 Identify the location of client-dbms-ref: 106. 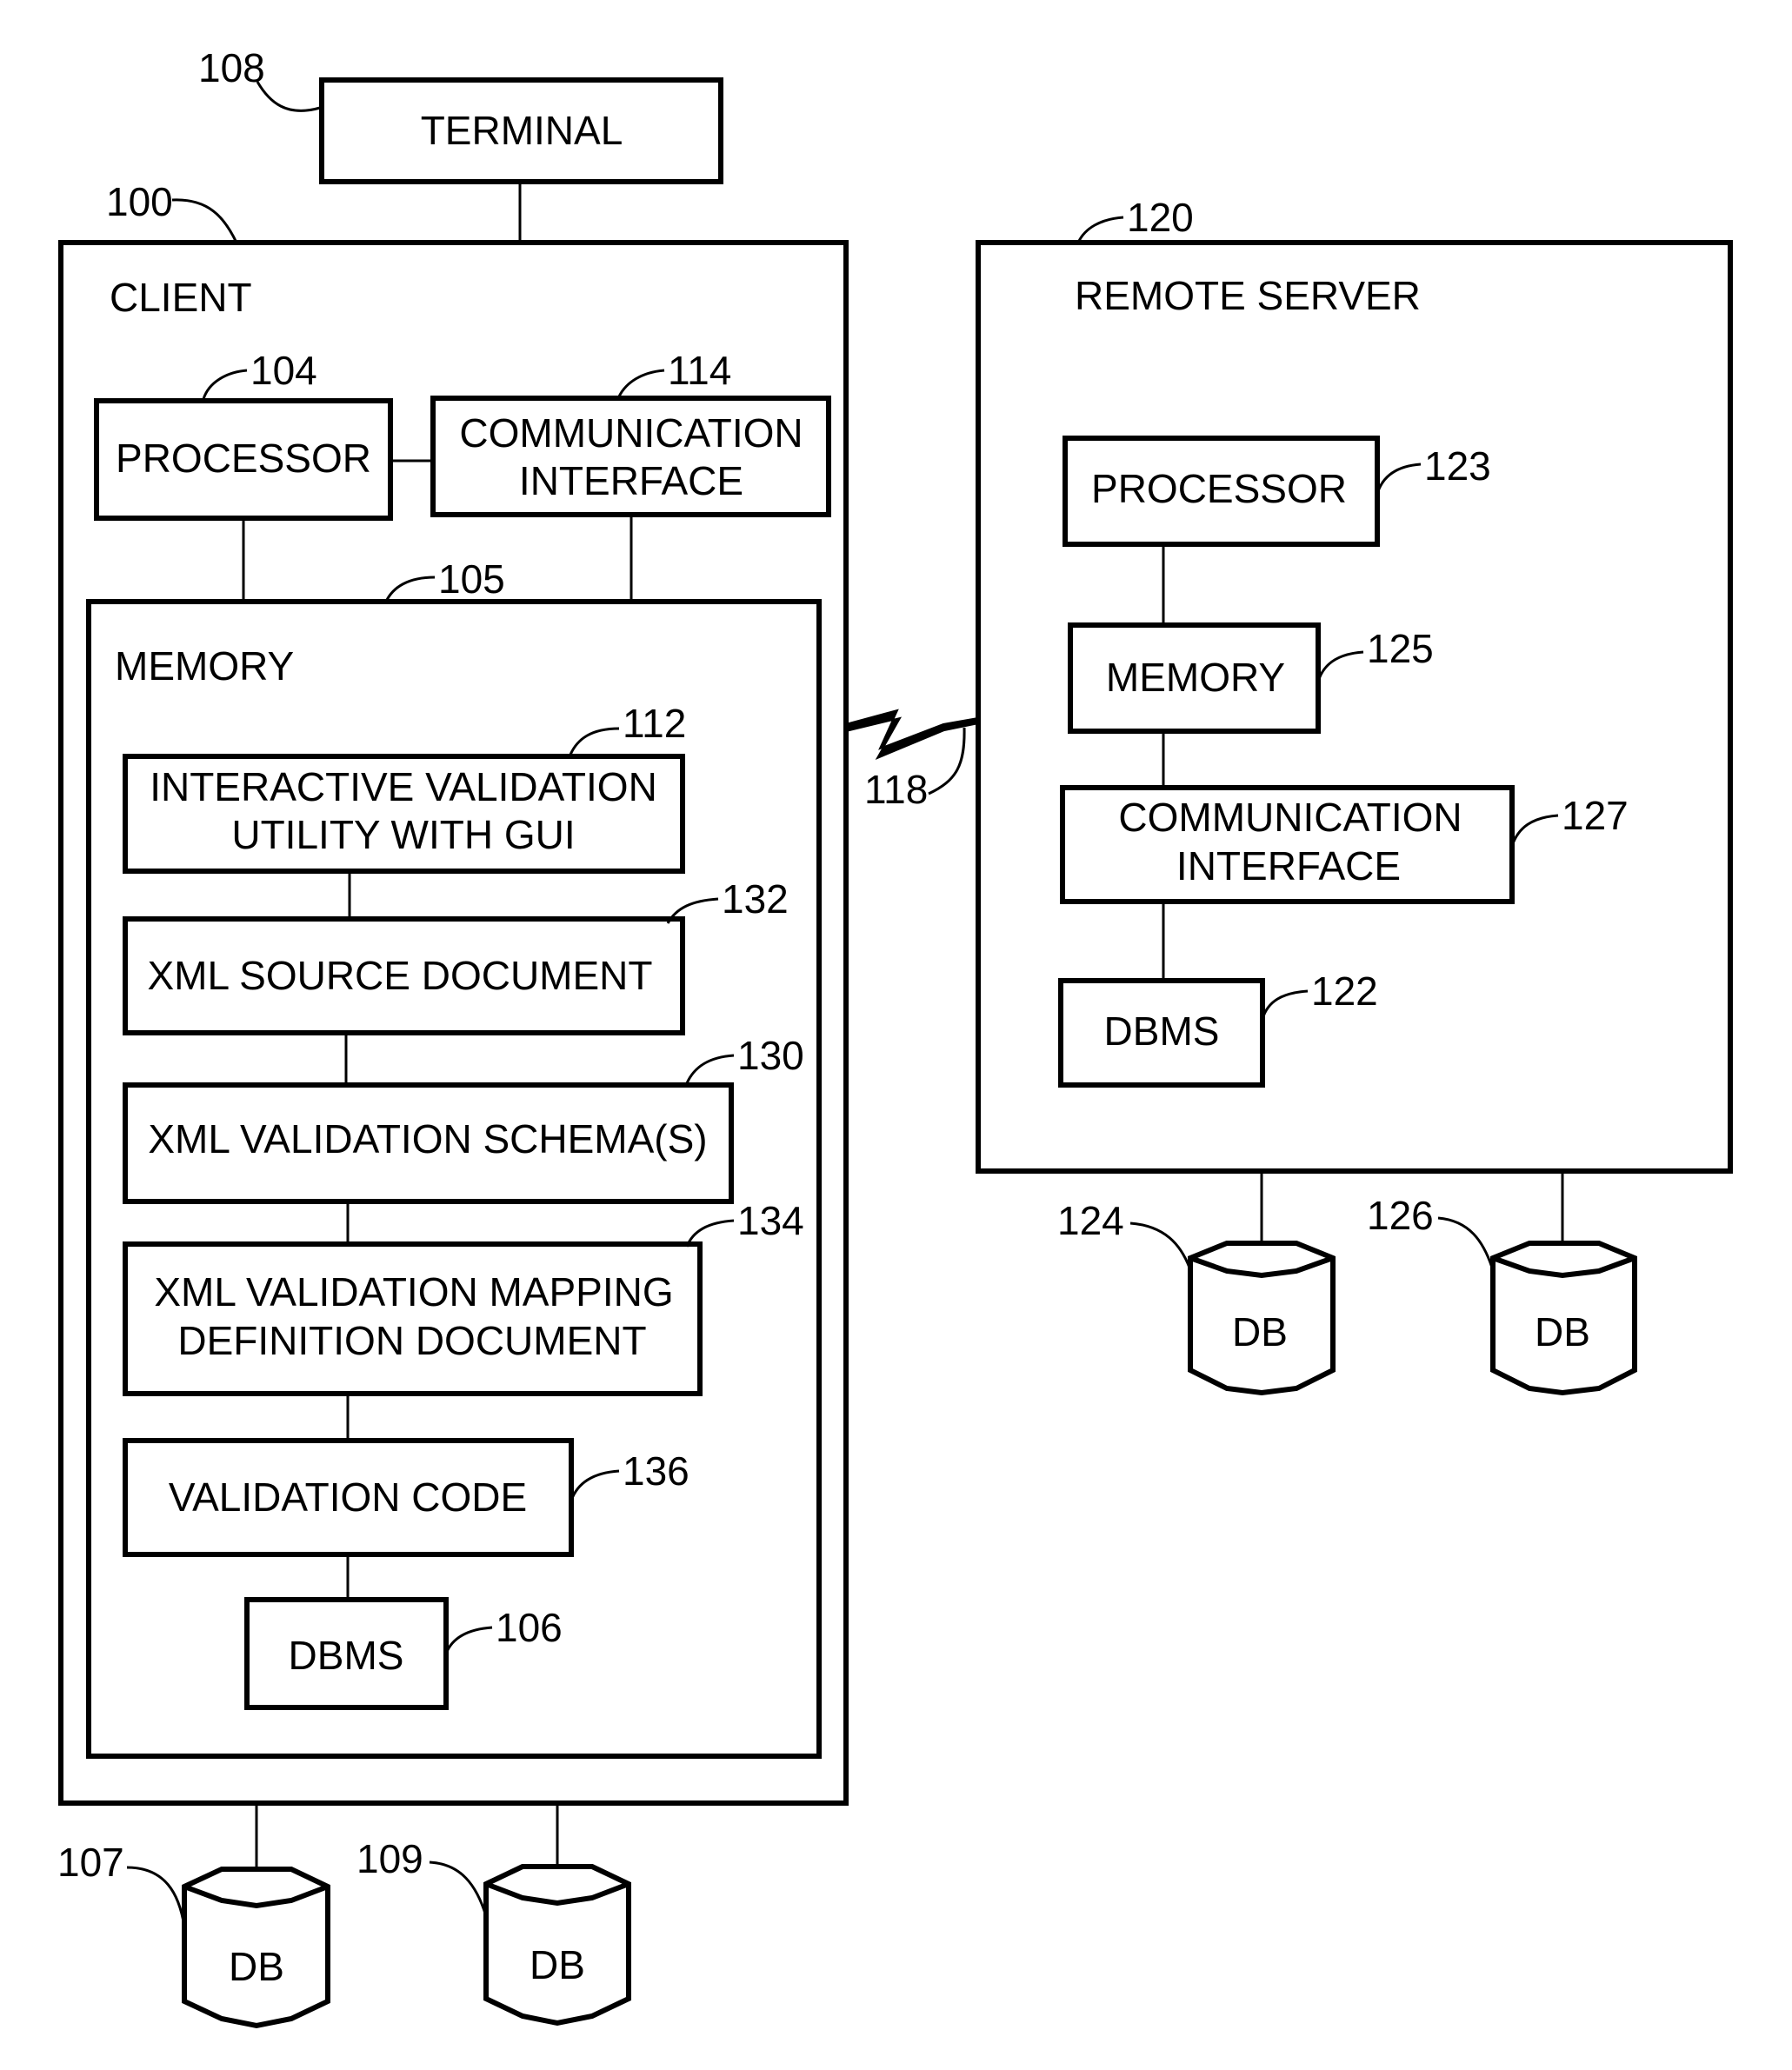
(529, 1627).